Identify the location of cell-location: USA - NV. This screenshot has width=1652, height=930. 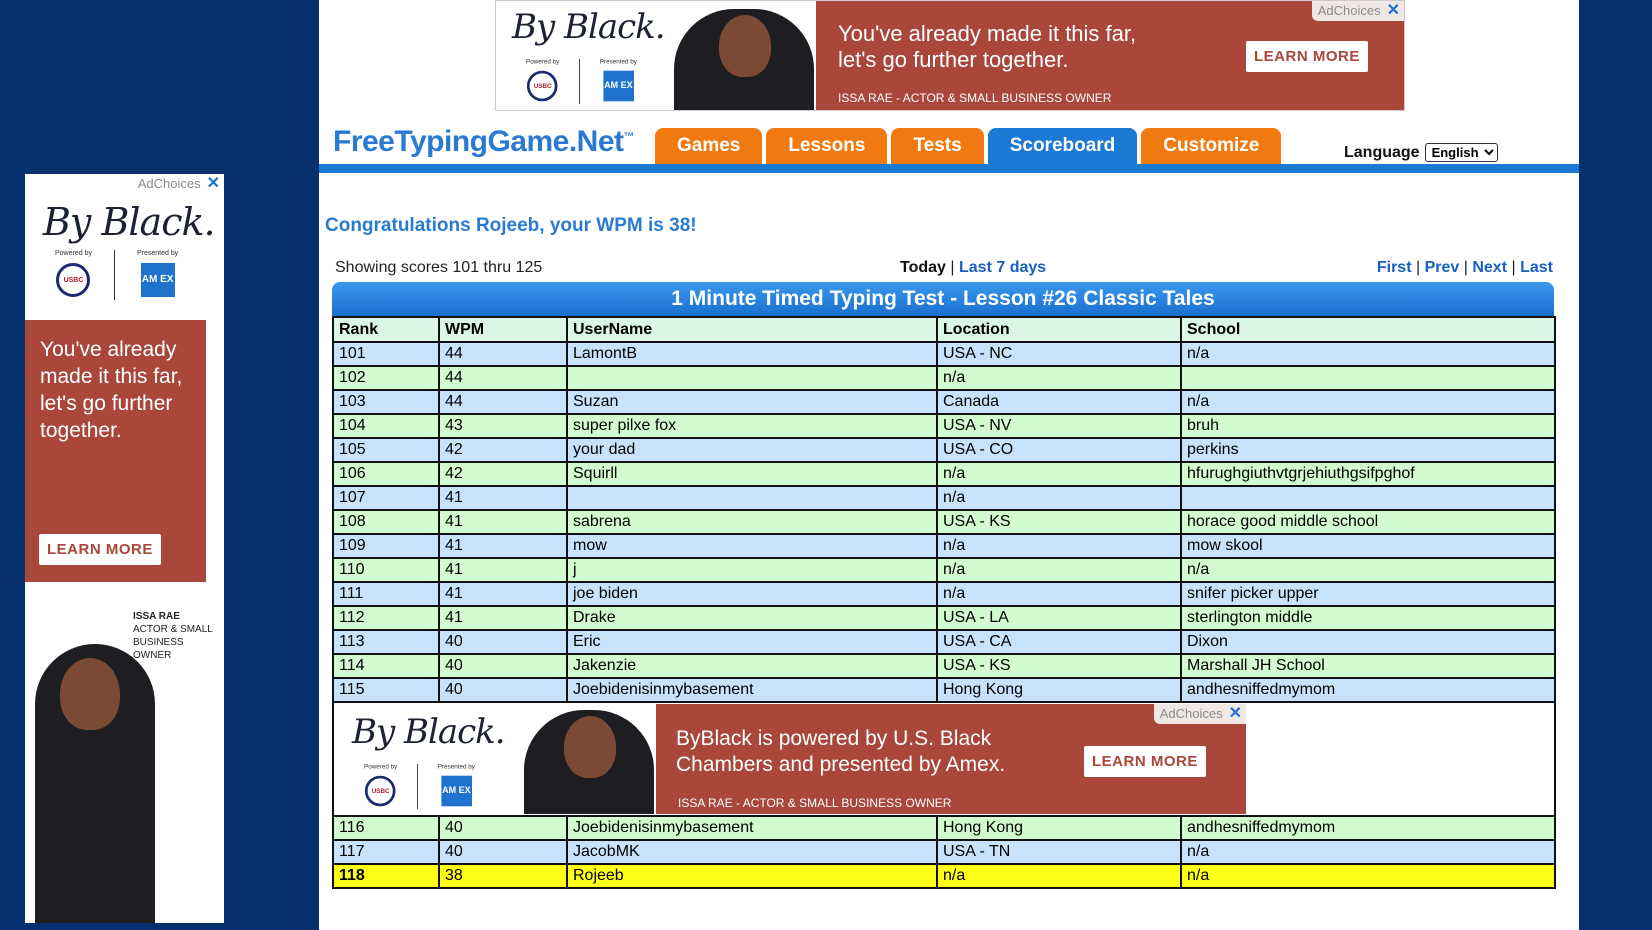
(1059, 426).